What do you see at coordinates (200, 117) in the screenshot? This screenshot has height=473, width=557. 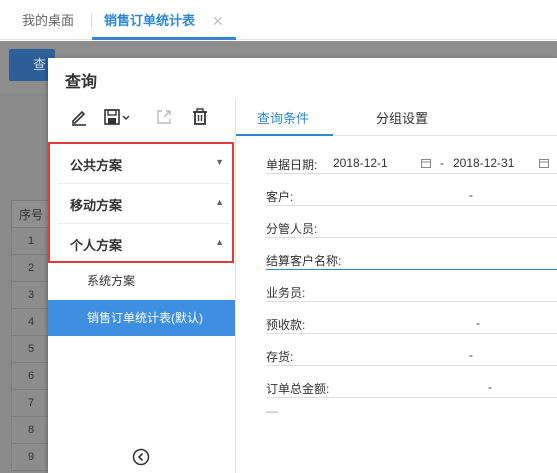 I see `delete-icon` at bounding box center [200, 117].